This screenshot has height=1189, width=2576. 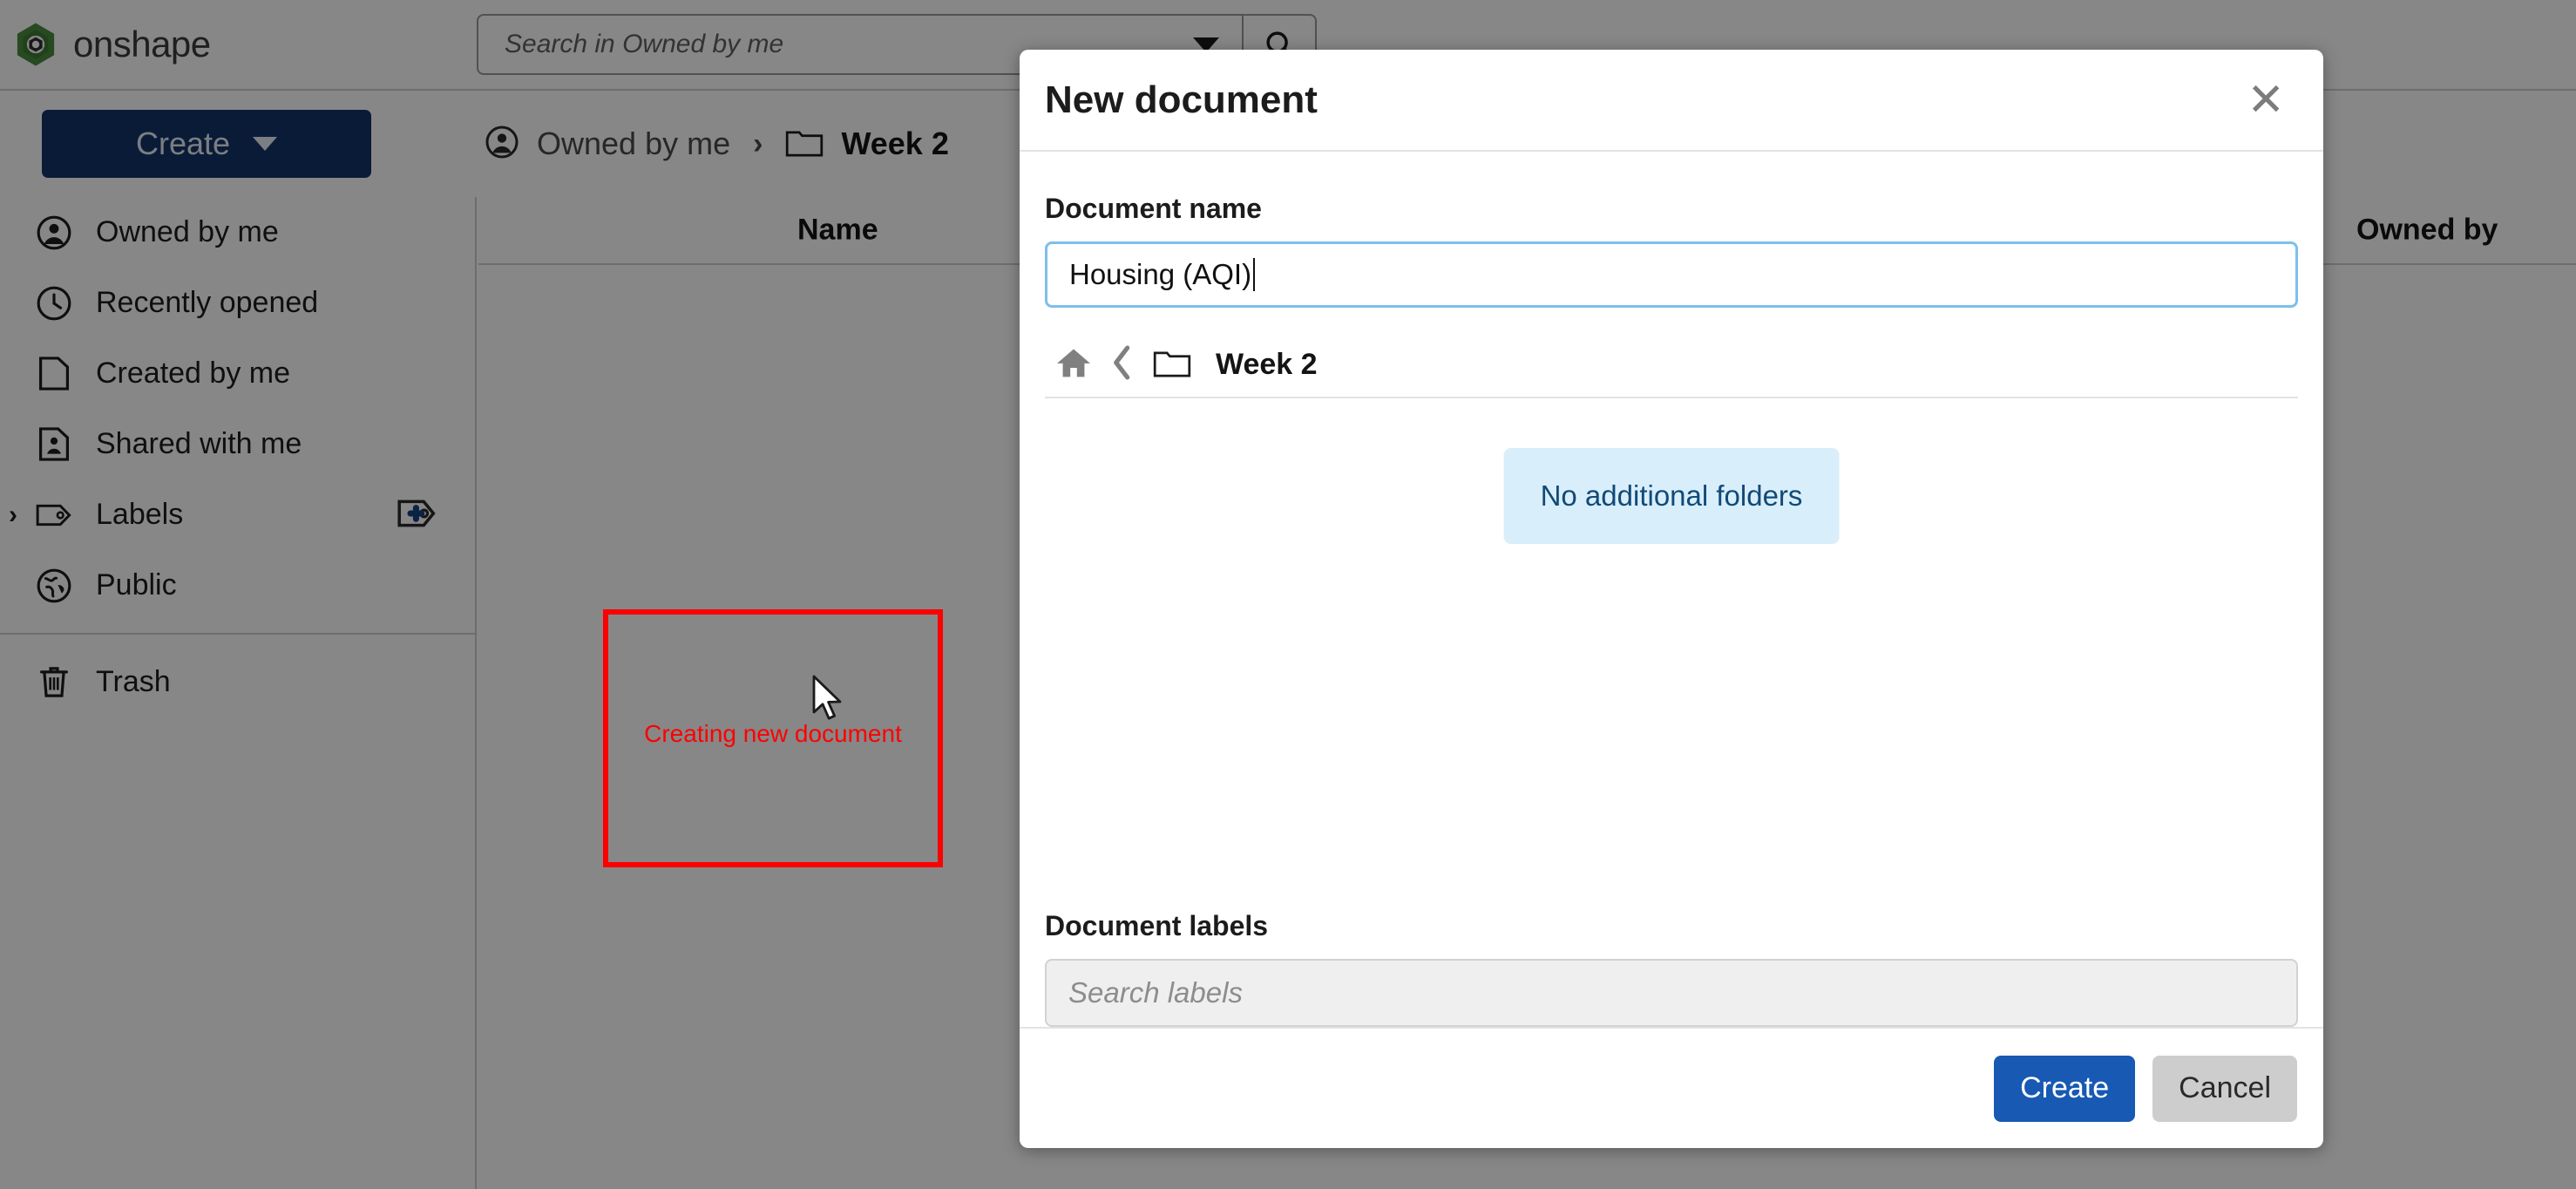 What do you see at coordinates (1672, 101) in the screenshot?
I see `dialog-header: New document ✕` at bounding box center [1672, 101].